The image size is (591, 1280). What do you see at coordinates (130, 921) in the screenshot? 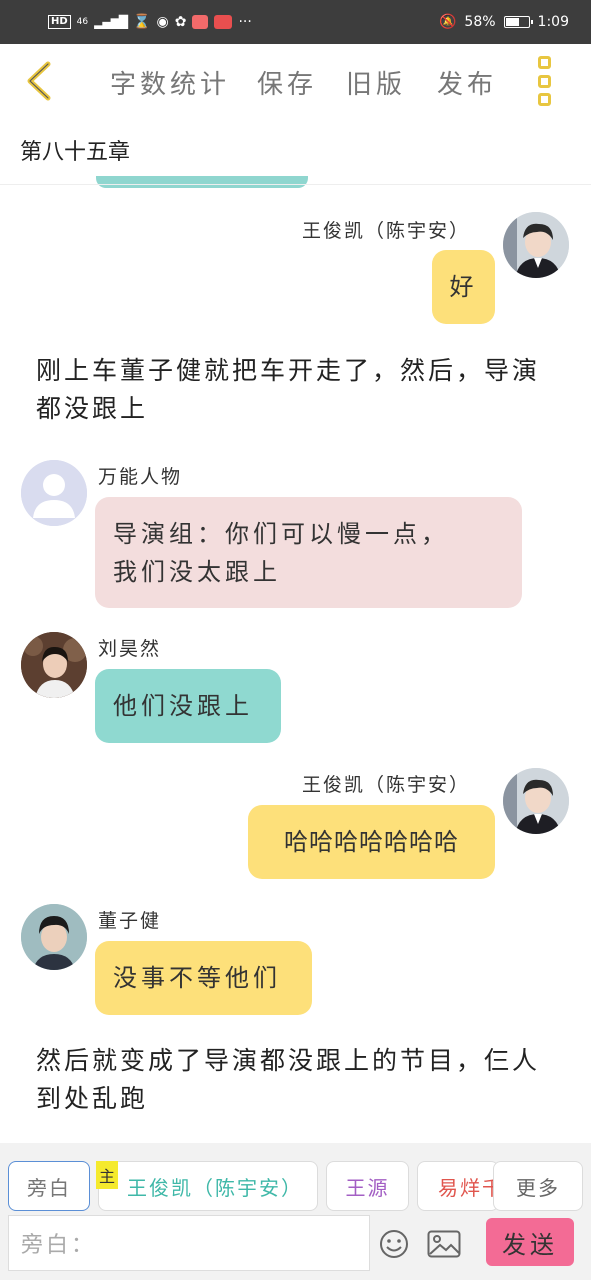
I see `speaker-name: 董子健` at bounding box center [130, 921].